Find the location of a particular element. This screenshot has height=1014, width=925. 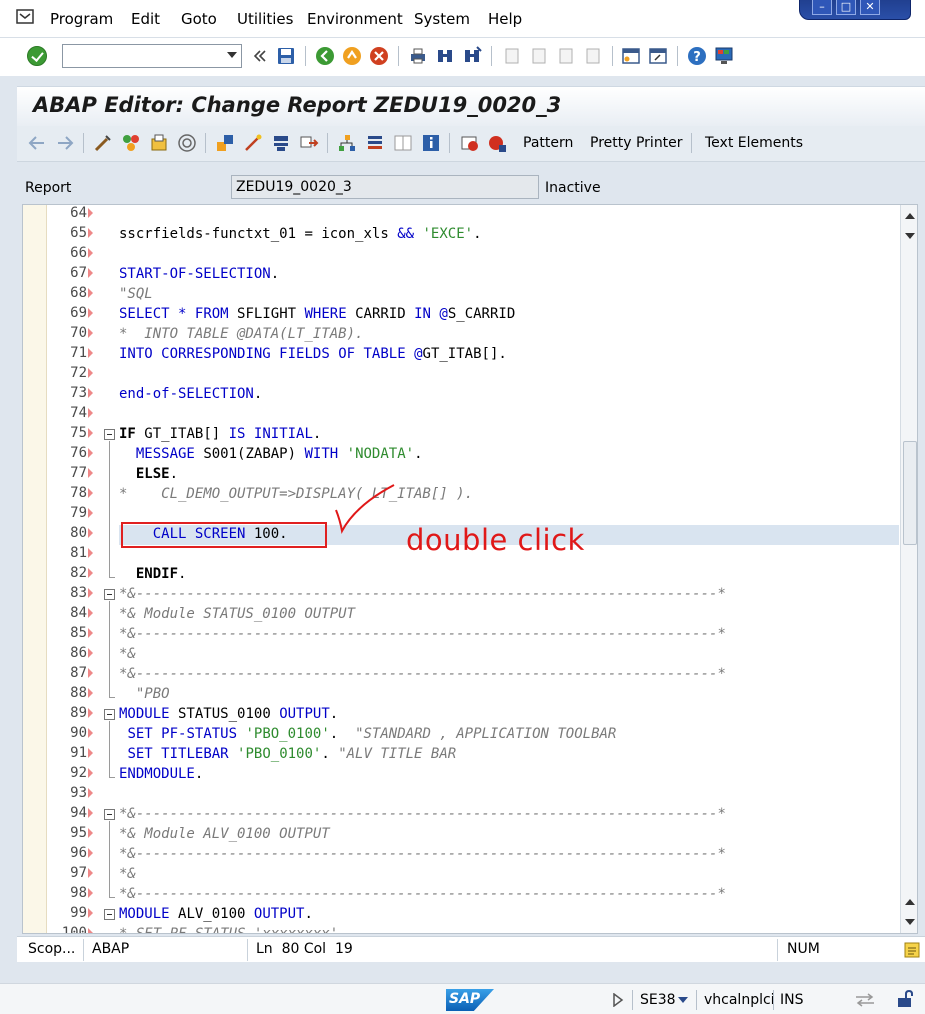

code-text: MESSAGE S001(ZABAP) WITH 'NODATA'. is located at coordinates (271, 454).